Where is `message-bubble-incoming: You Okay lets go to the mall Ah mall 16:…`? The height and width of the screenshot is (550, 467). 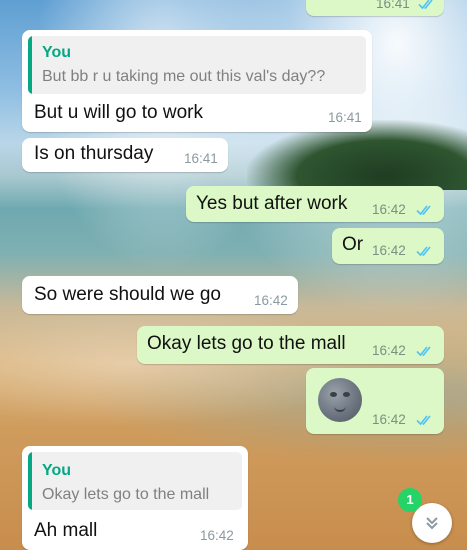 message-bubble-incoming: You Okay lets go to the mall Ah mall 16:… is located at coordinates (135, 498).